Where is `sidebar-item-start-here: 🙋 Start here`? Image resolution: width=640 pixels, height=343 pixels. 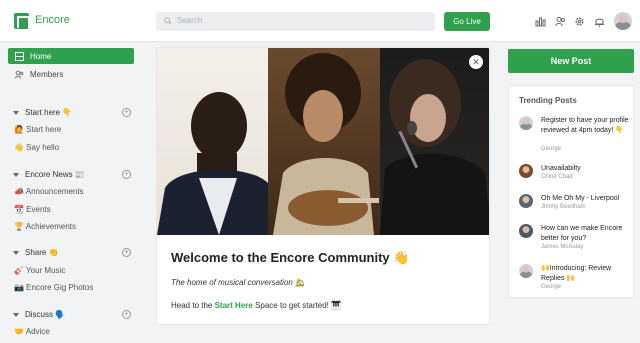 sidebar-item-start-here: 🙋 Start here is located at coordinates (37, 129).